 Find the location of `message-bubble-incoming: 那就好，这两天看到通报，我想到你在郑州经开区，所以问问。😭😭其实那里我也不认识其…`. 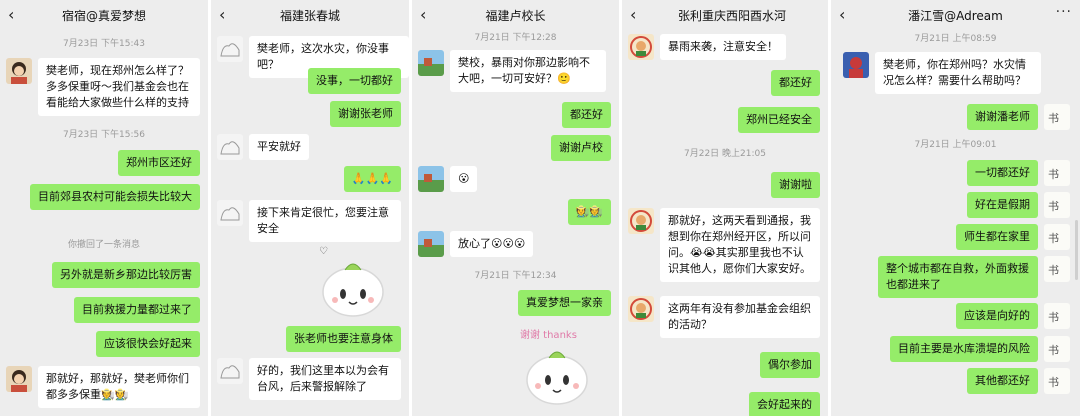

message-bubble-incoming: 那就好，这两天看到通报，我想到你在郑州经开区，所以问问。😭😭其实那里我也不认识其… is located at coordinates (740, 245).